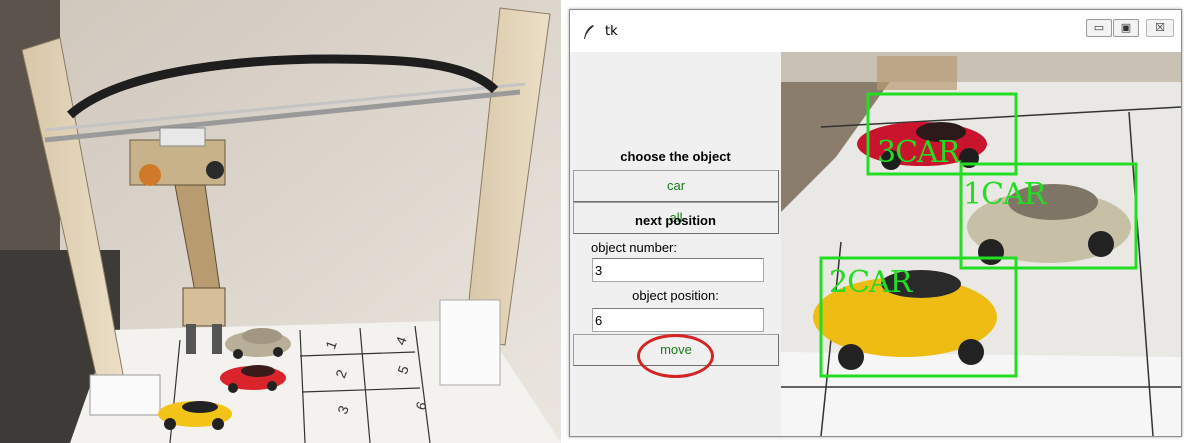 The height and width of the screenshot is (443, 1184). I want to click on top-surface, so click(981, 67).